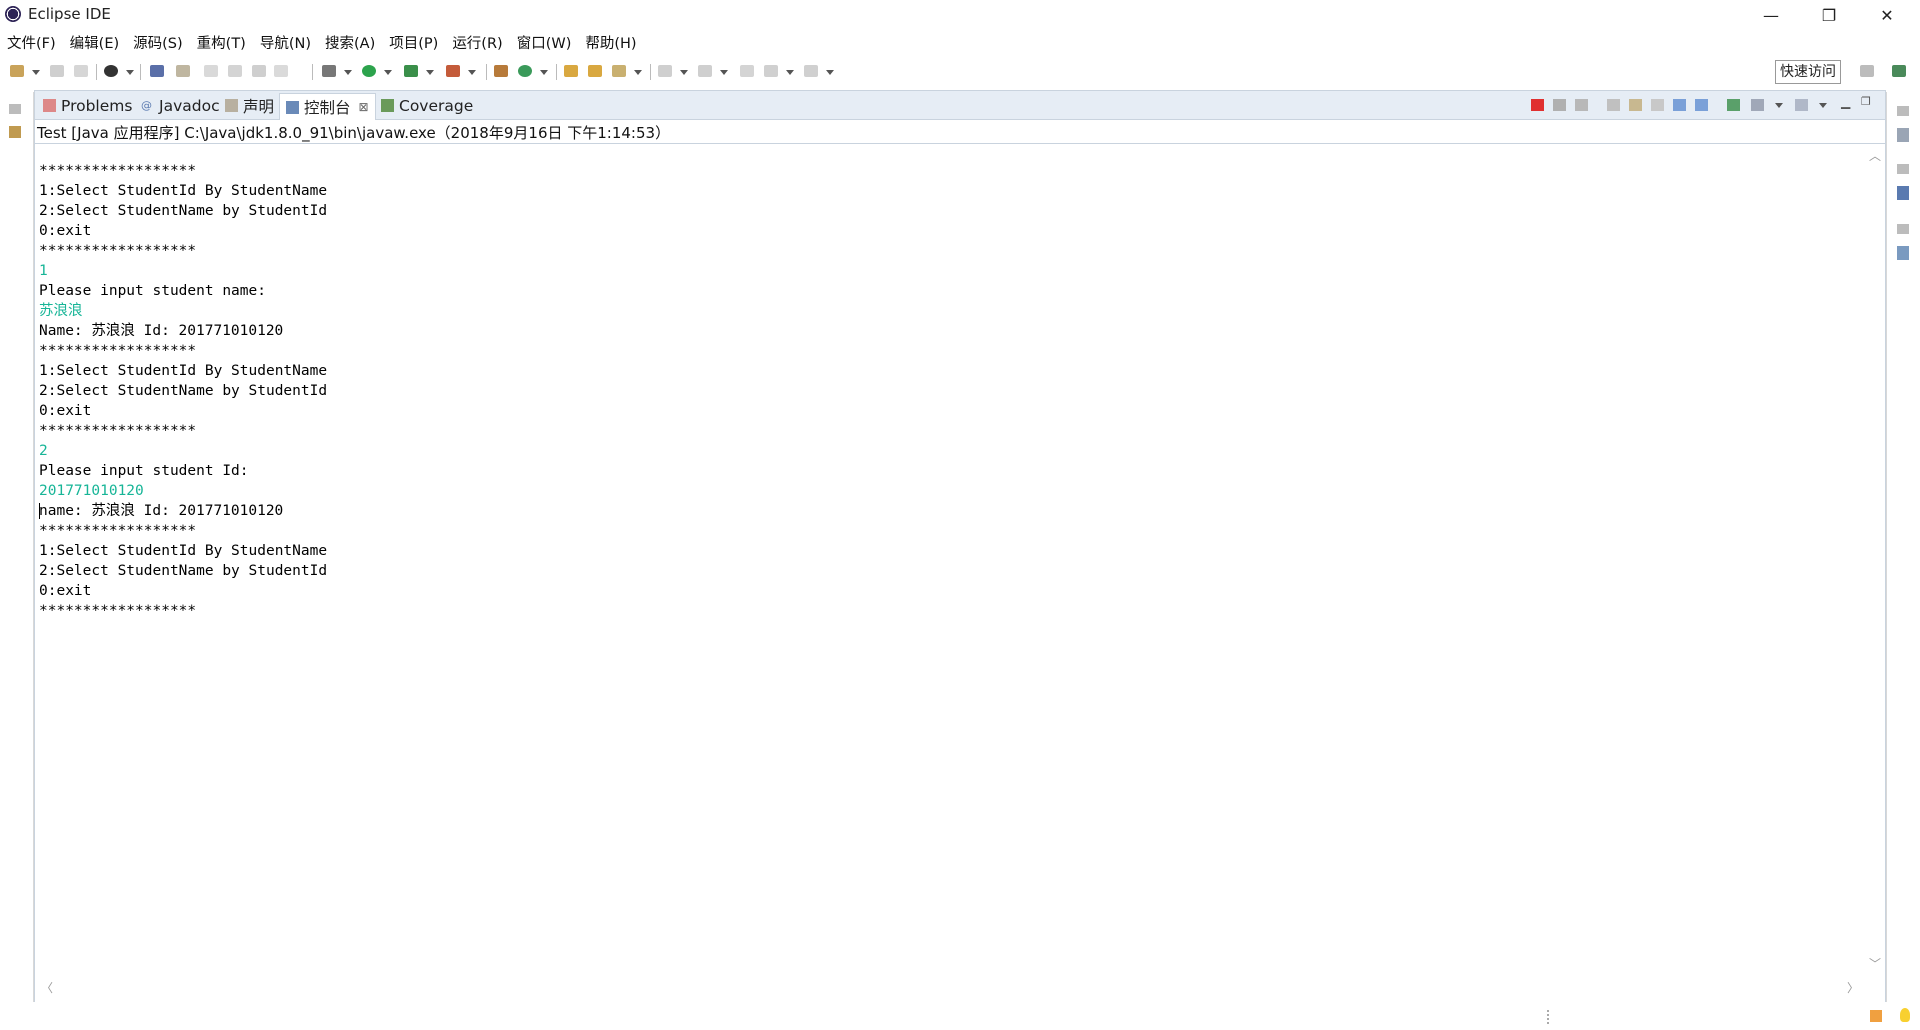 This screenshot has width=1920, height=1030. What do you see at coordinates (259, 71) in the screenshot?
I see `block-selection-icon` at bounding box center [259, 71].